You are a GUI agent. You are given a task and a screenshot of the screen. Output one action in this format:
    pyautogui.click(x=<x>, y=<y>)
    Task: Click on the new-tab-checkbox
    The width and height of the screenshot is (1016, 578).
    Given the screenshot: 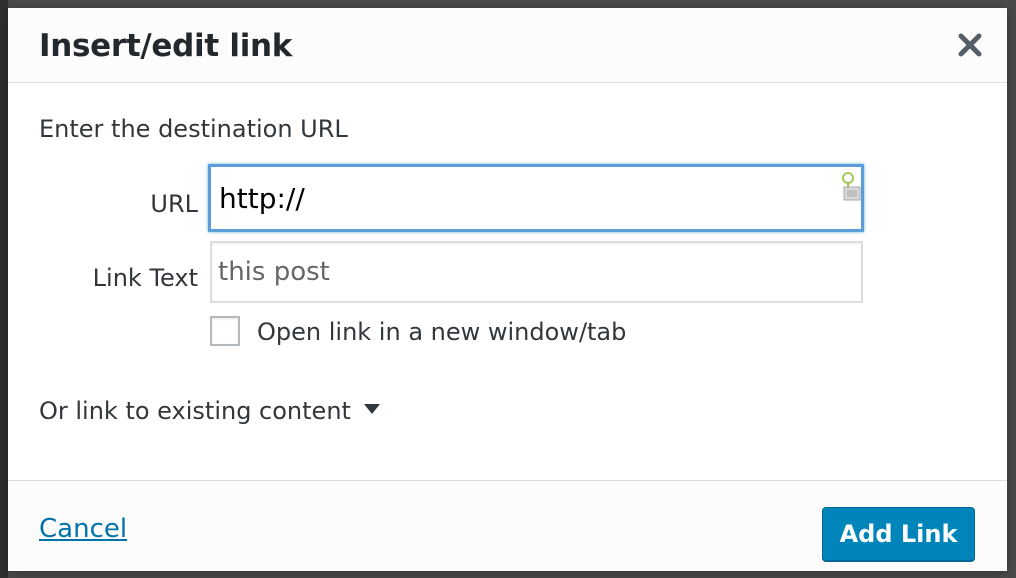 What is the action you would take?
    pyautogui.click(x=225, y=331)
    